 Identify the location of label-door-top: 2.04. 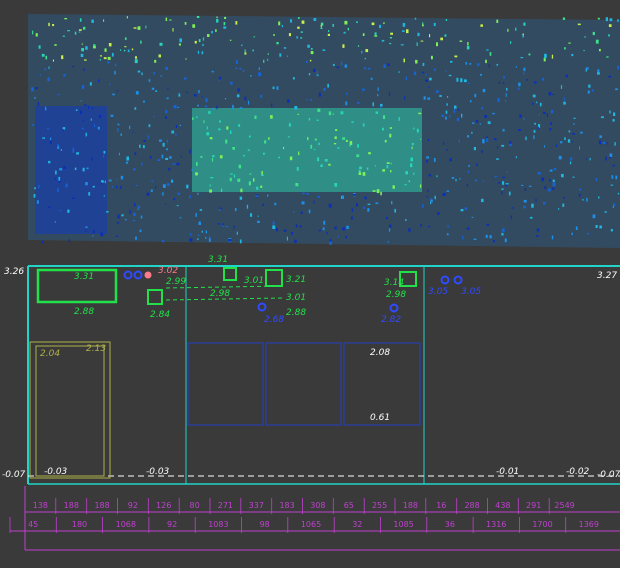
(50, 354).